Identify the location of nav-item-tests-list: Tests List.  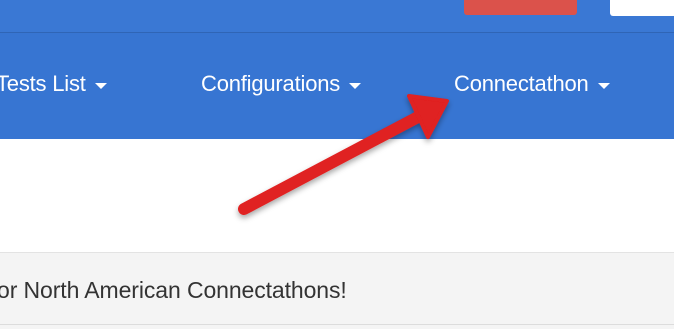
(53, 84).